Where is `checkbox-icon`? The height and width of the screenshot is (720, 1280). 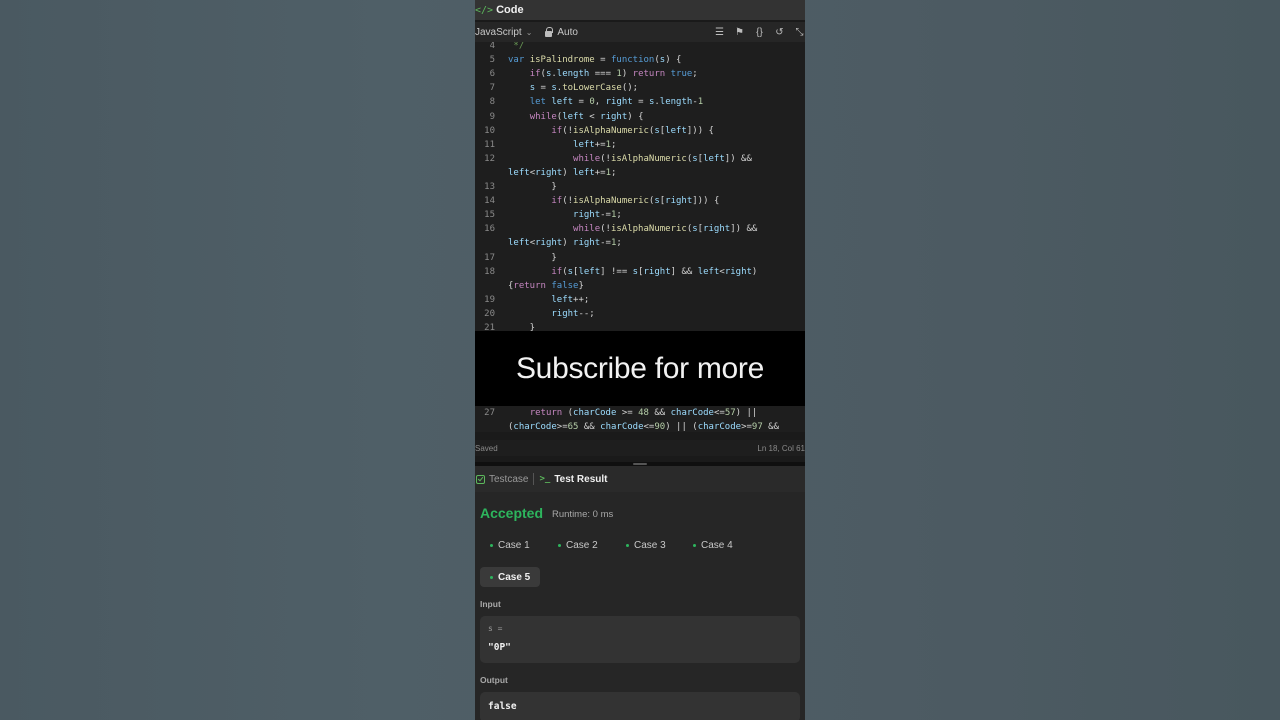
checkbox-icon is located at coordinates (480, 479).